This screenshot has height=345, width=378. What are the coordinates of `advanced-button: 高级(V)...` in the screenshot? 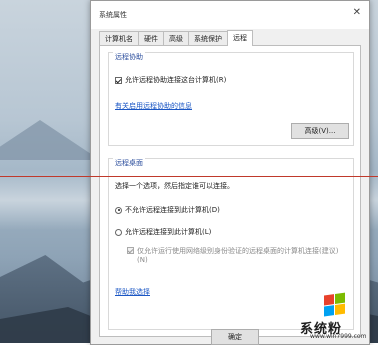 It's located at (320, 131).